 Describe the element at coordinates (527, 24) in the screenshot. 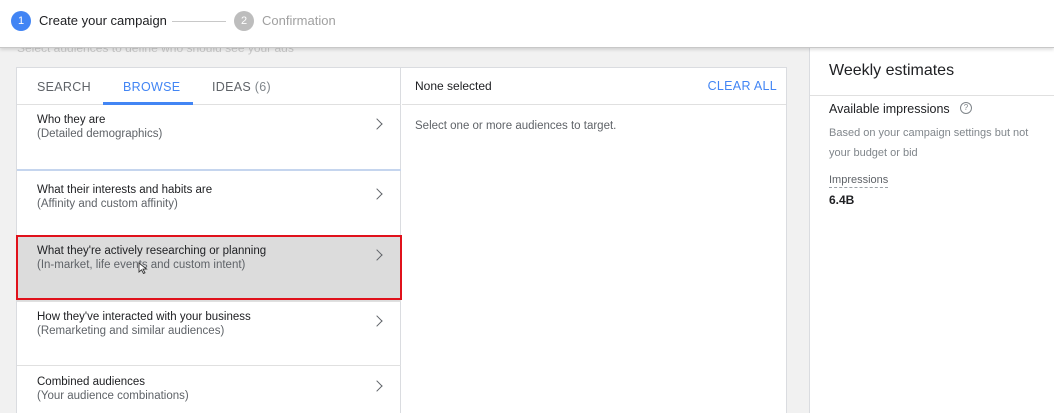

I see `stepper-bar: 1 Create your campaign 2 Confirmation` at that location.